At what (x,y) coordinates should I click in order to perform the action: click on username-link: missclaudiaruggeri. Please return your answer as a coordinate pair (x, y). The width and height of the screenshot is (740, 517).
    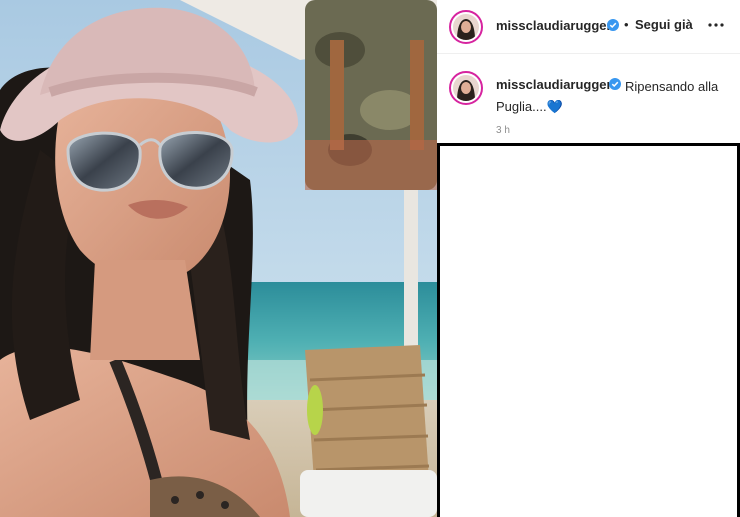
    Looking at the image, I should click on (555, 25).